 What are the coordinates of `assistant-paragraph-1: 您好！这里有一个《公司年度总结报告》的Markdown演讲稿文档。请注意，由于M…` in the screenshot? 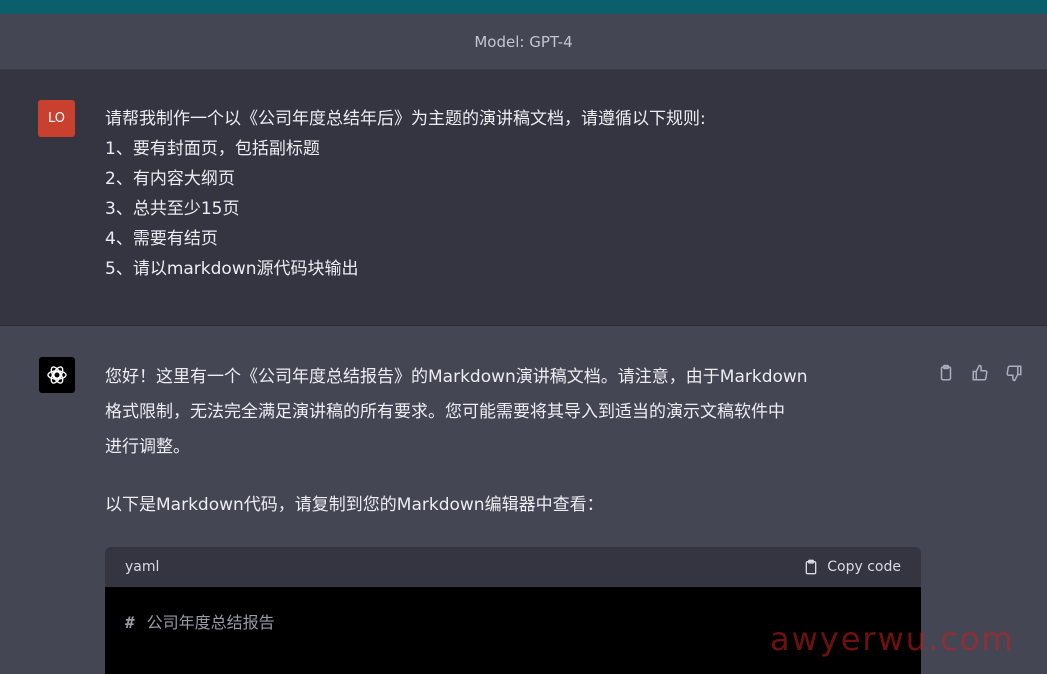 It's located at (515, 412).